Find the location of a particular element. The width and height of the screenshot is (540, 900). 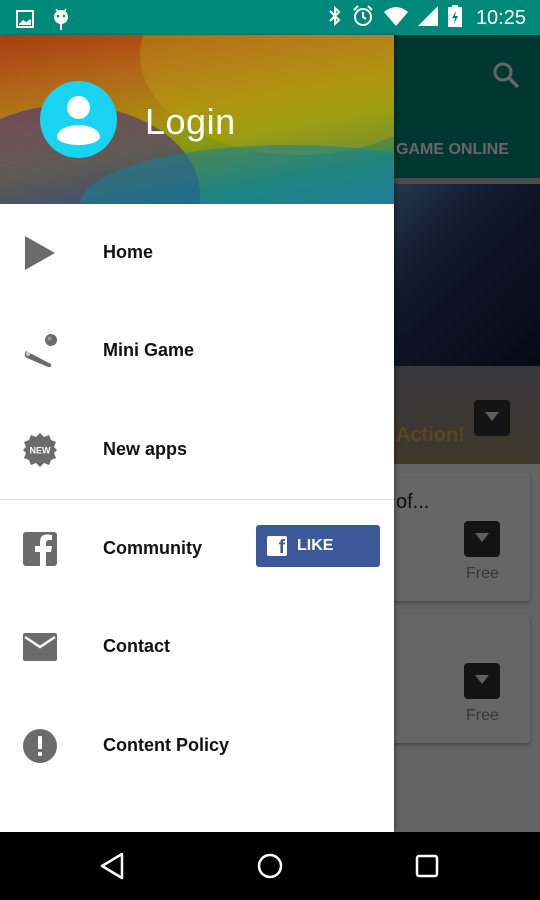

status-bar: 10:25 is located at coordinates (270, 17).